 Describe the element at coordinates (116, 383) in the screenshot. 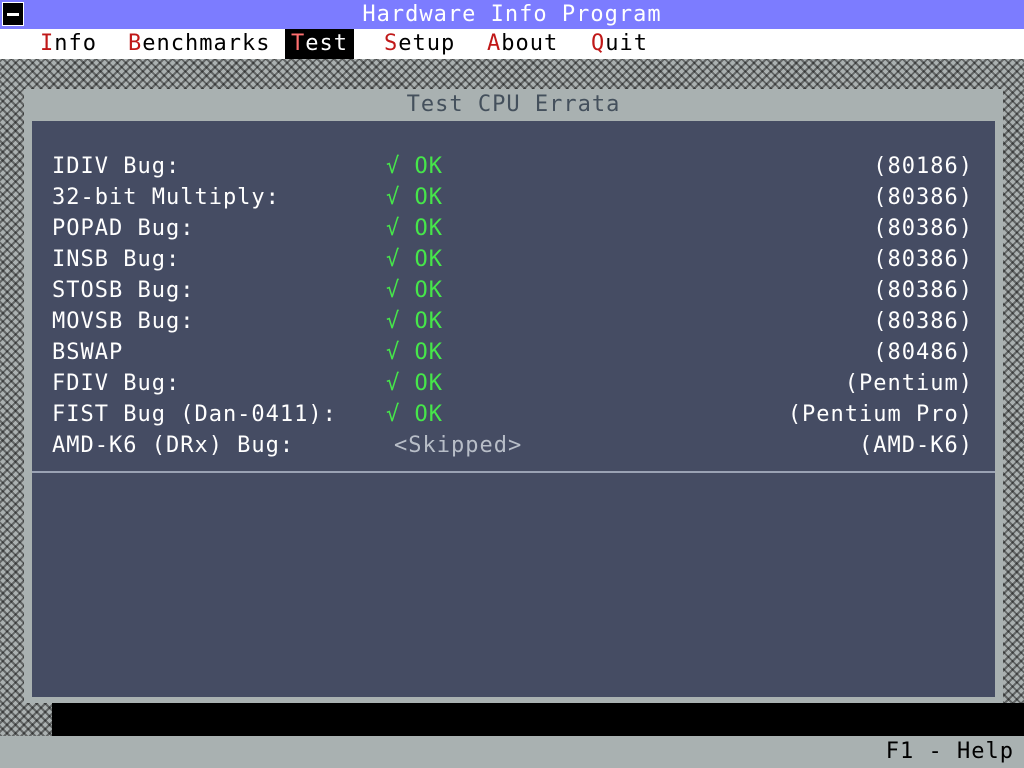

I see `test-label: FDIV Bug:` at that location.